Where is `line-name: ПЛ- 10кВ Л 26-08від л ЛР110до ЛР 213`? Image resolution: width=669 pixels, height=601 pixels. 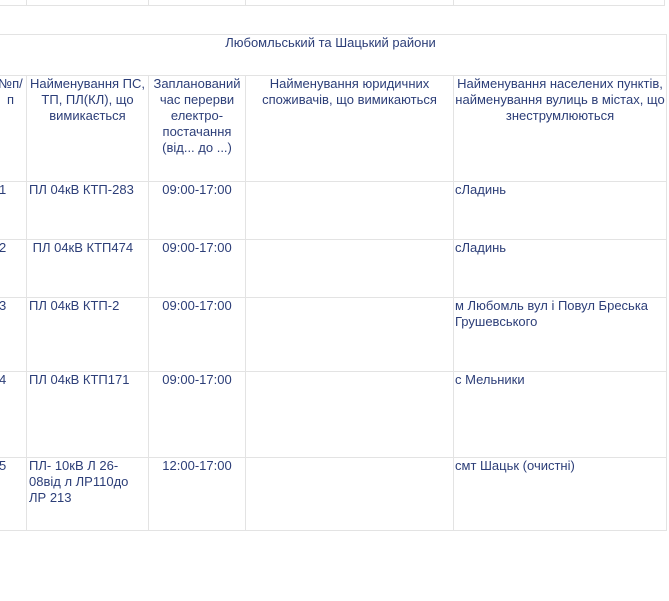 line-name: ПЛ- 10кВ Л 26-08від л ЛР110до ЛР 213 is located at coordinates (87, 494).